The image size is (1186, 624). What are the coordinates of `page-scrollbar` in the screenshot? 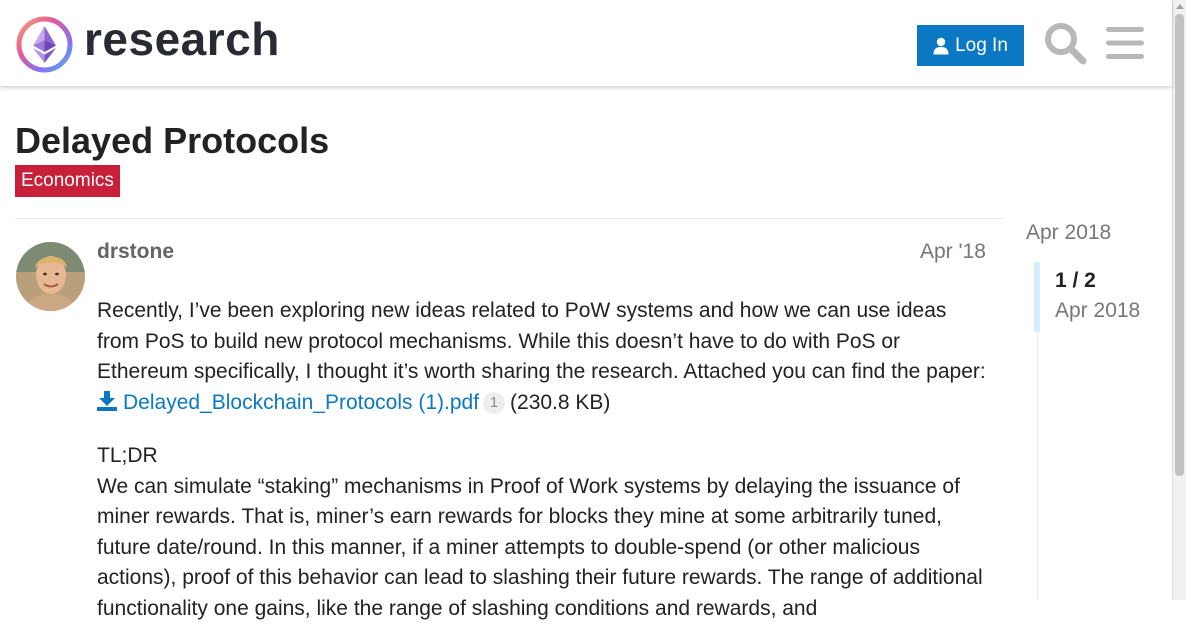 It's located at (1179, 300).